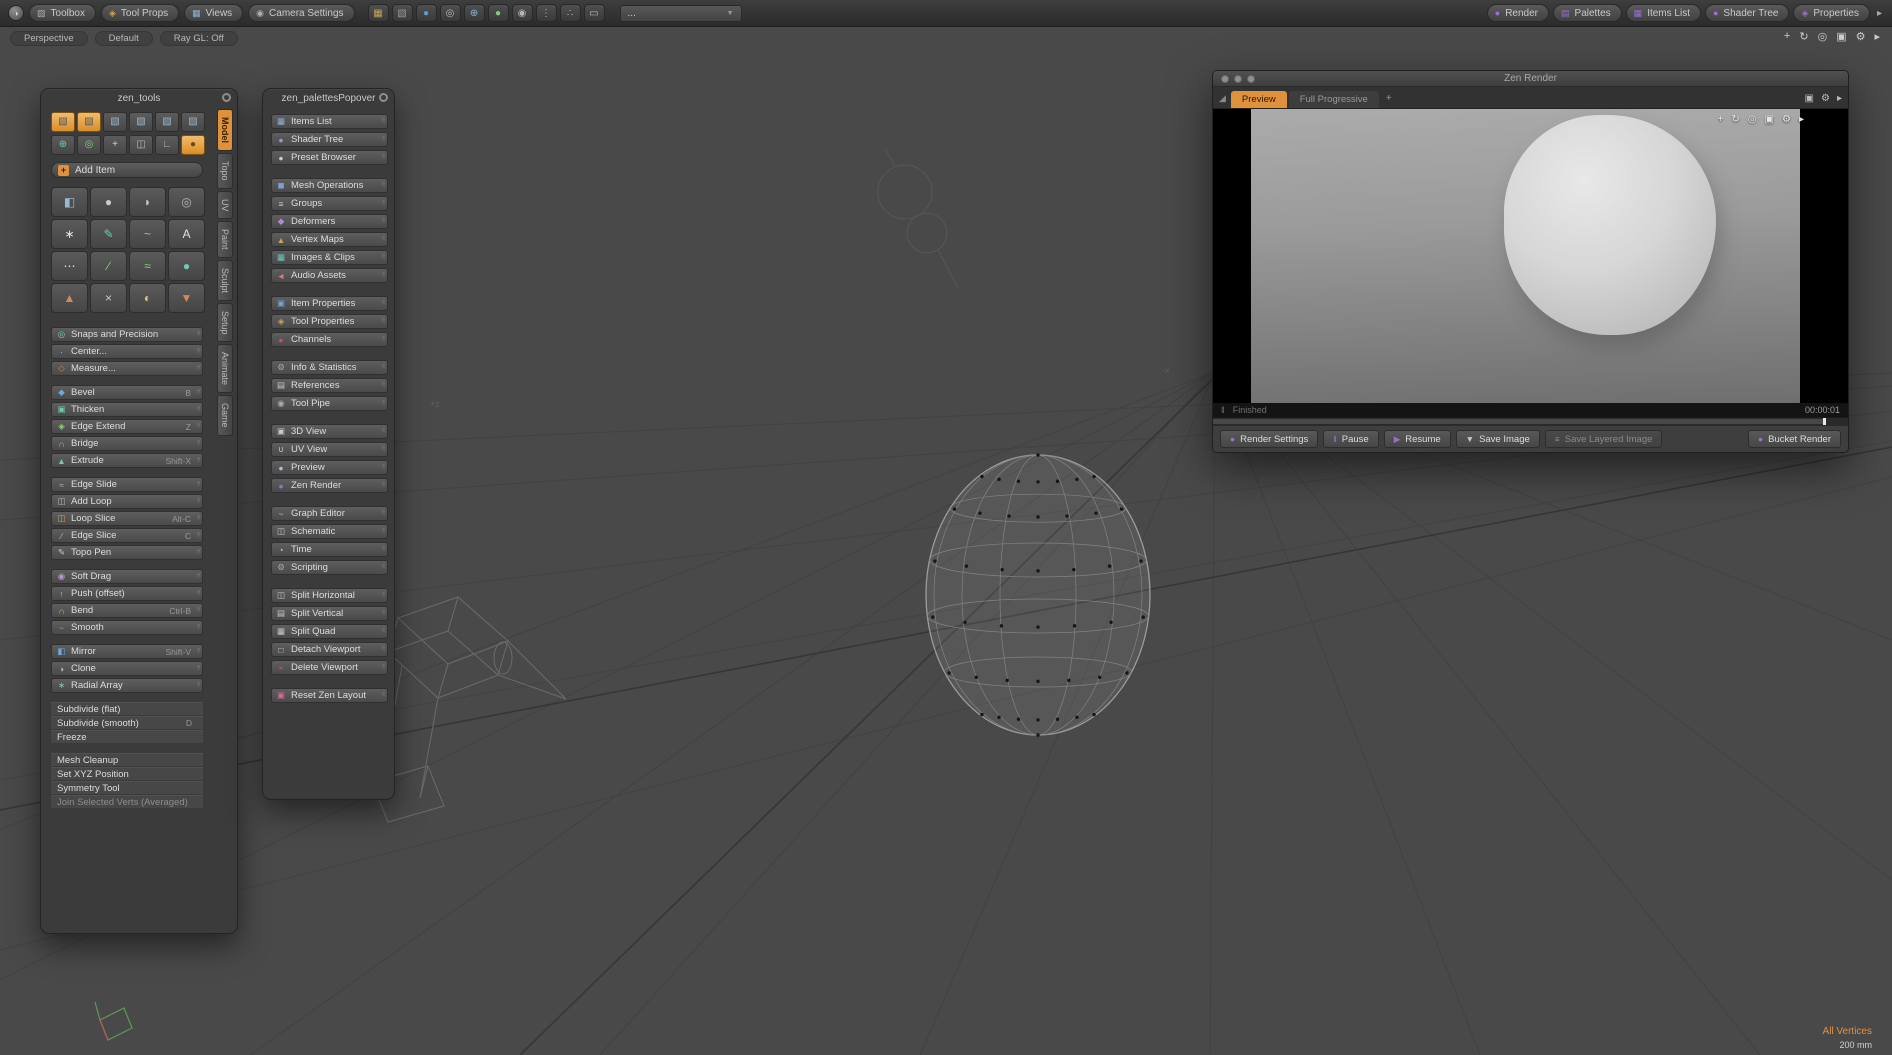  Describe the element at coordinates (1803, 36) in the screenshot. I see `orbit-view-icon: ↻` at that location.